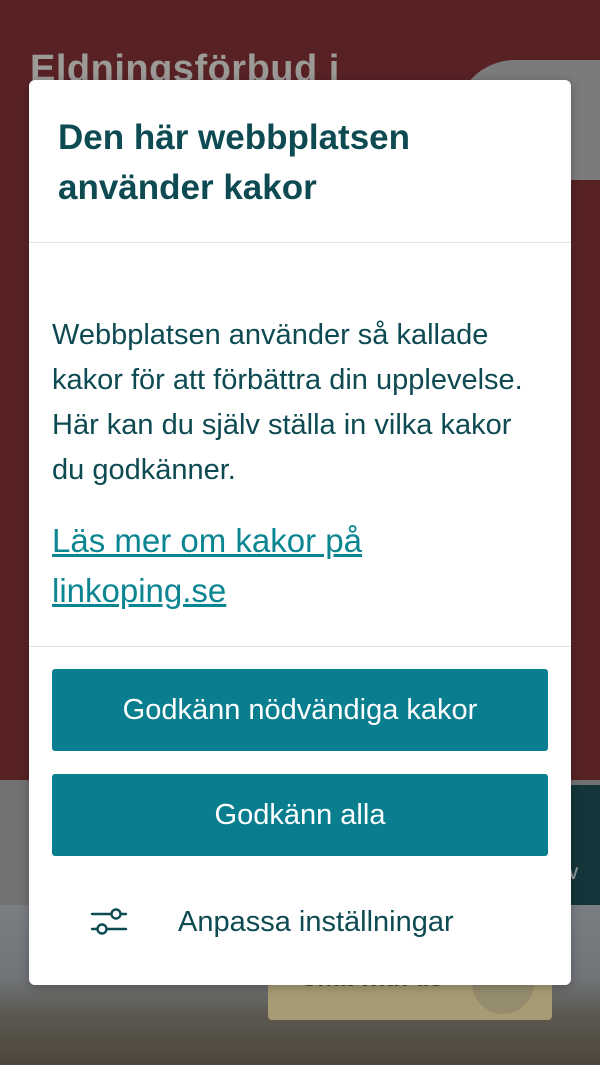 Image resolution: width=600 pixels, height=1065 pixels. I want to click on customize-settings-button: Anpassa inställningar, so click(304, 922).